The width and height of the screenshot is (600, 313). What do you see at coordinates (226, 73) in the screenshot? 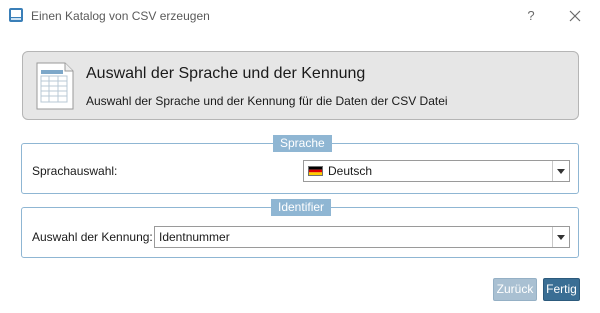
I see `page-title: Auswahl der Sprache und der Kennung` at bounding box center [226, 73].